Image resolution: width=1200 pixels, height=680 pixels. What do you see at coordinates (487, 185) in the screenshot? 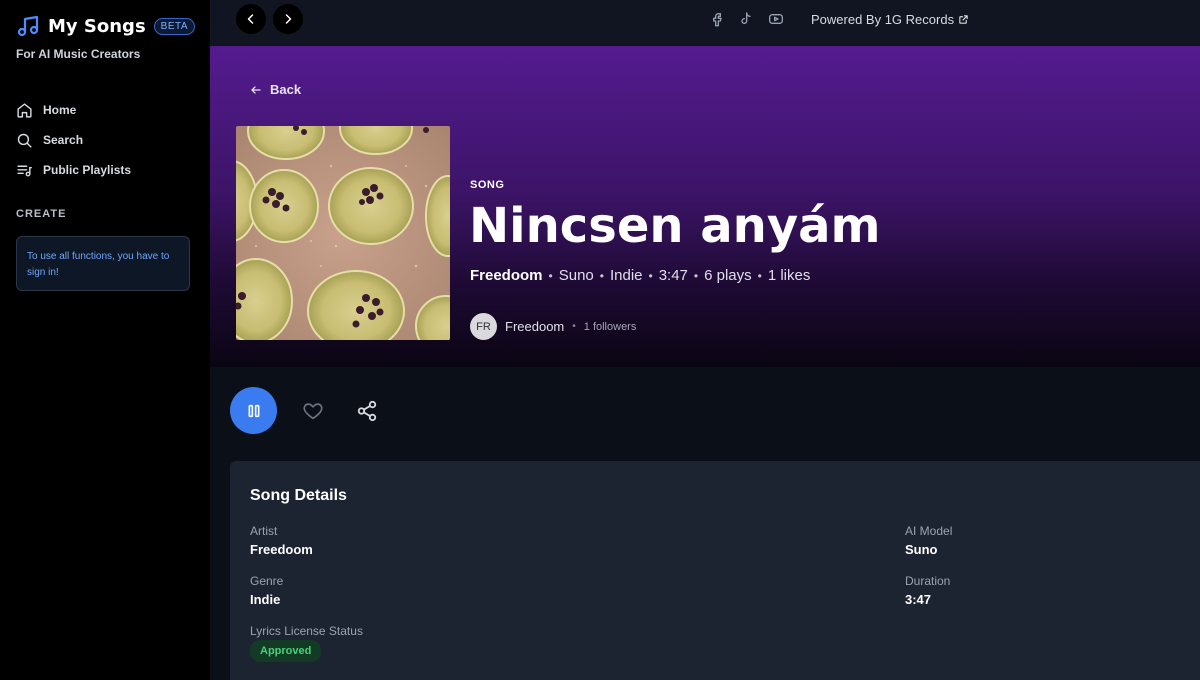
I see `song-type-label: SONG` at bounding box center [487, 185].